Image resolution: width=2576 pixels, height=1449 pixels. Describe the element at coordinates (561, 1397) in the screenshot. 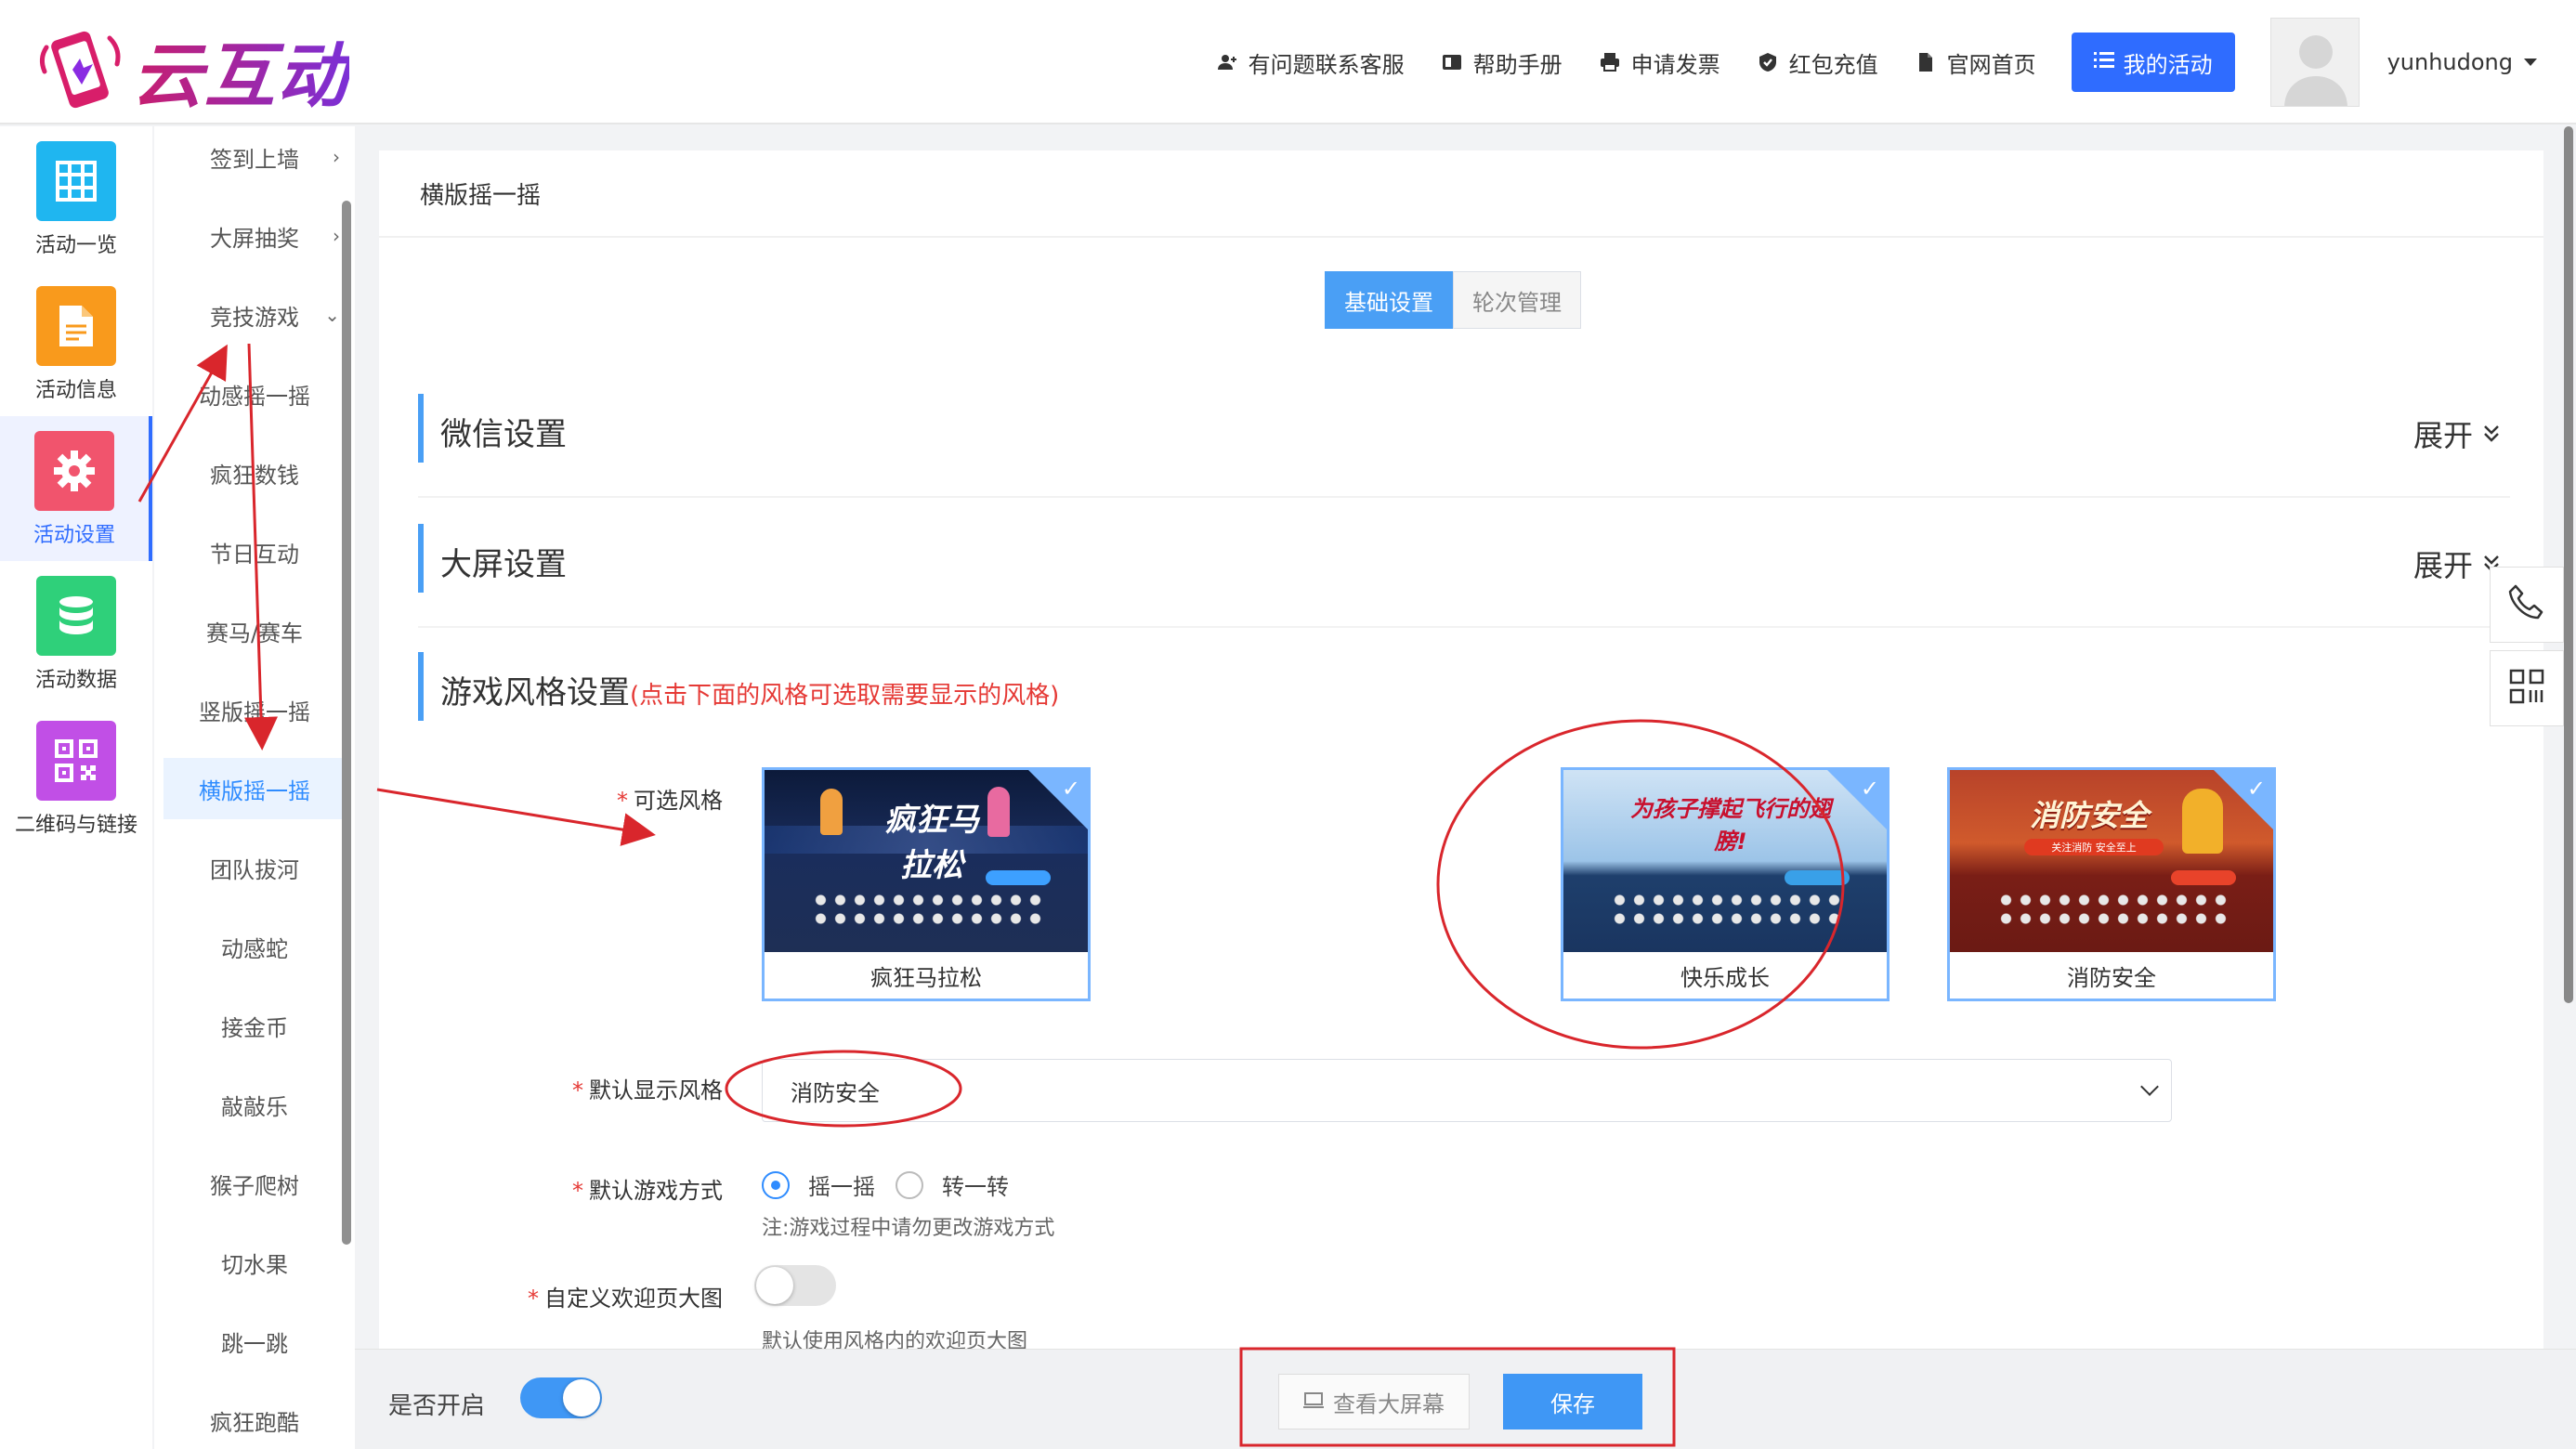

I see `enabled-switch` at that location.